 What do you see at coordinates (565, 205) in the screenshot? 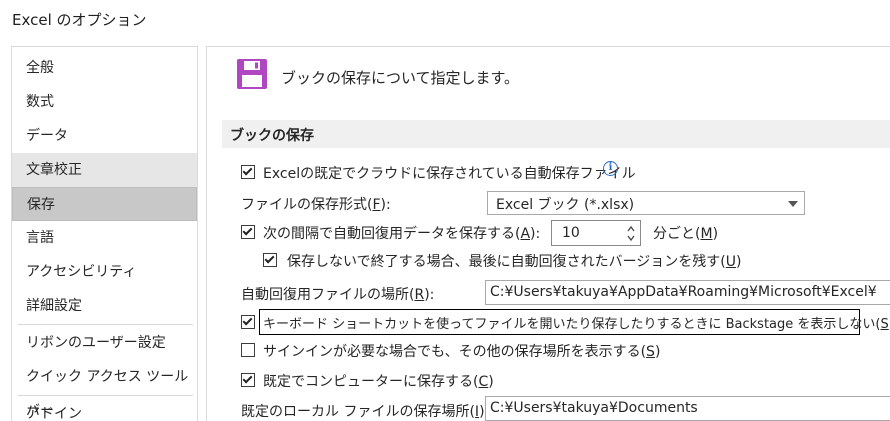
I see `file-format-value: Excel ブック (*.xlsx)` at bounding box center [565, 205].